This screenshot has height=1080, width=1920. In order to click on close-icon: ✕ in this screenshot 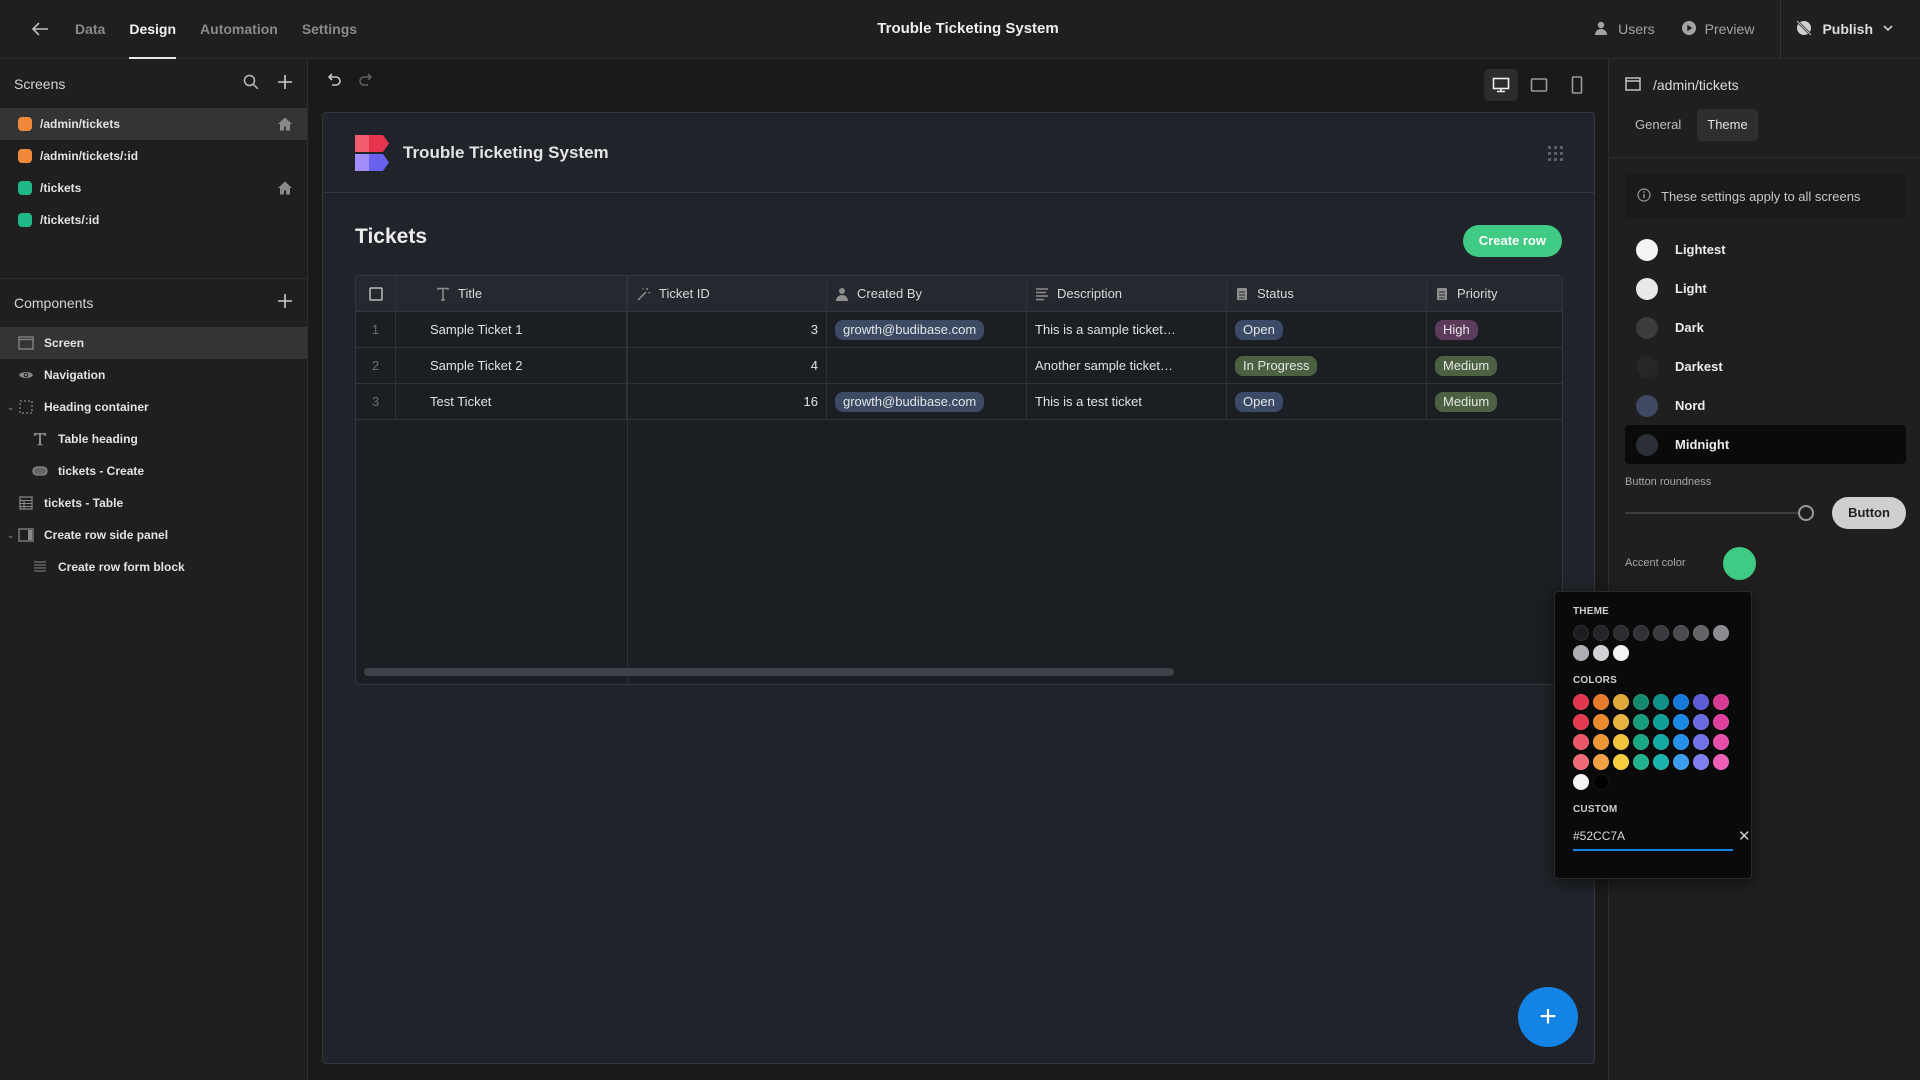, I will do `click(1744, 836)`.